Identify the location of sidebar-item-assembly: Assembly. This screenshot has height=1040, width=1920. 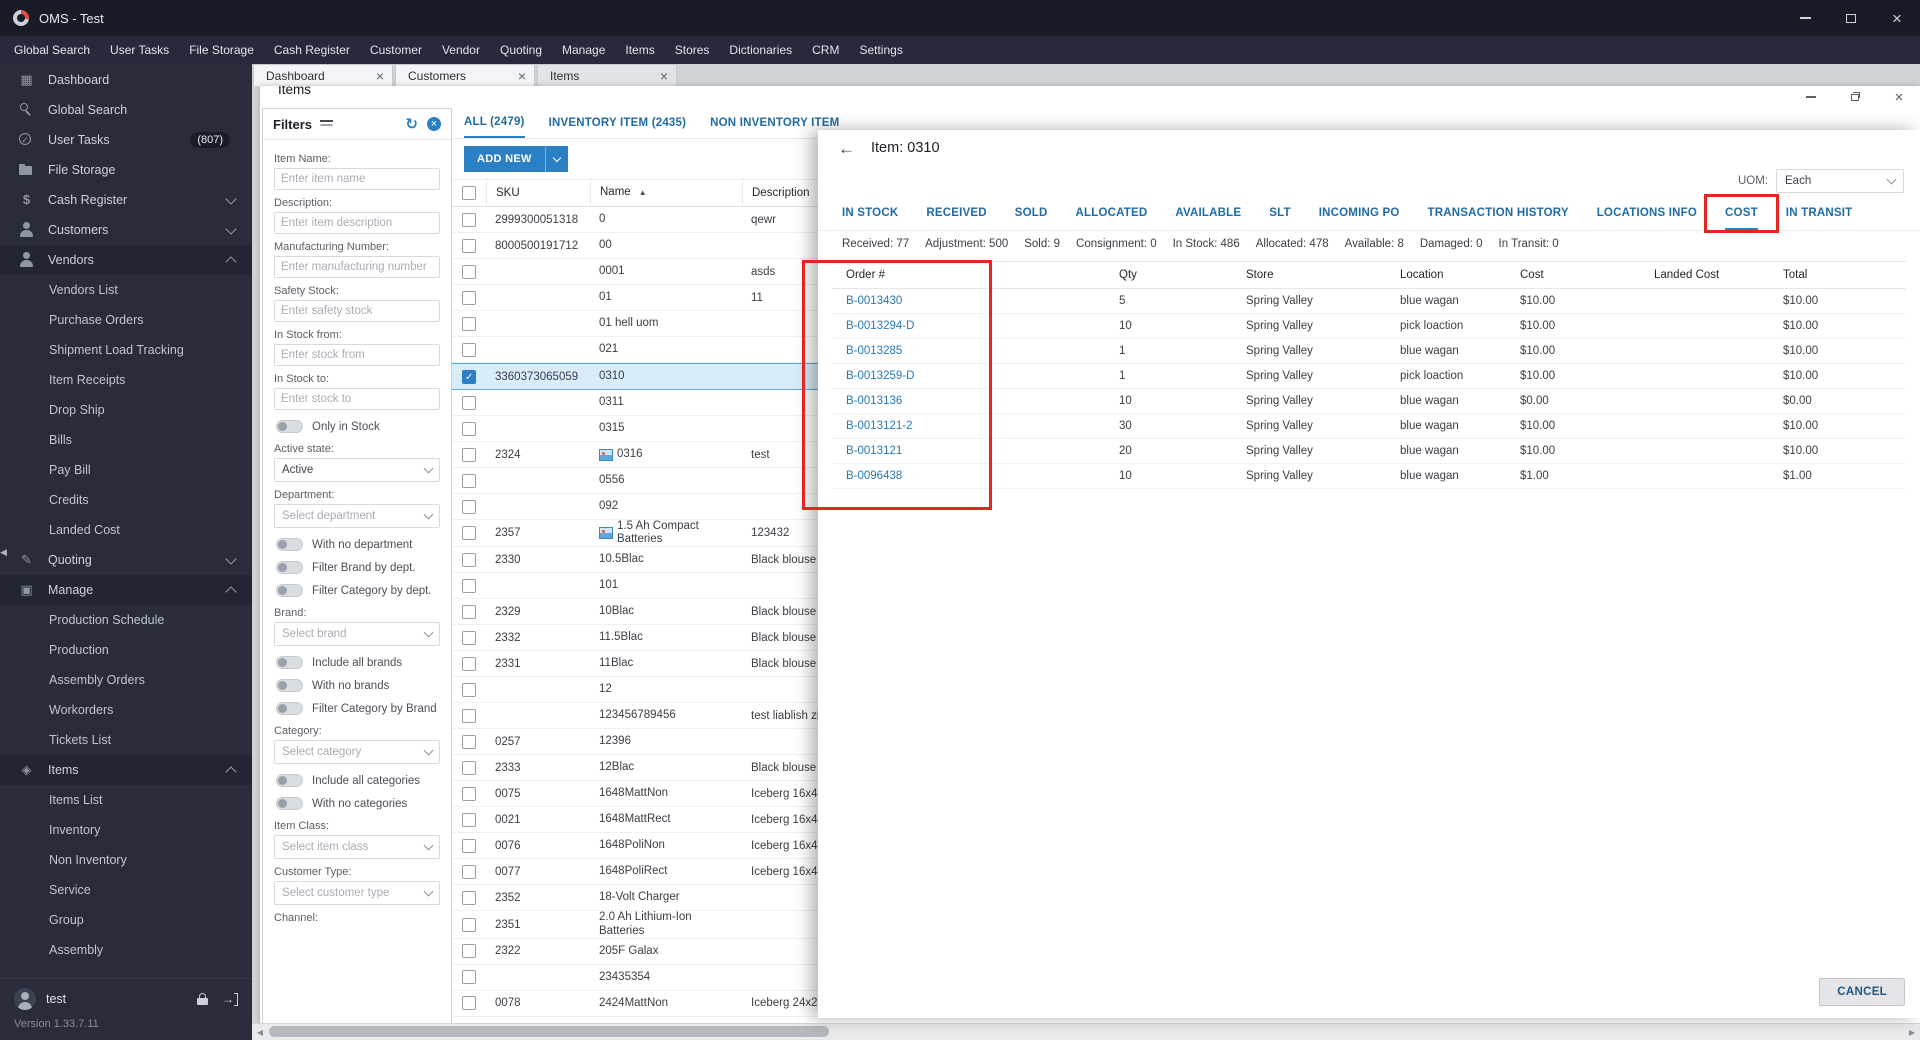
(126, 950).